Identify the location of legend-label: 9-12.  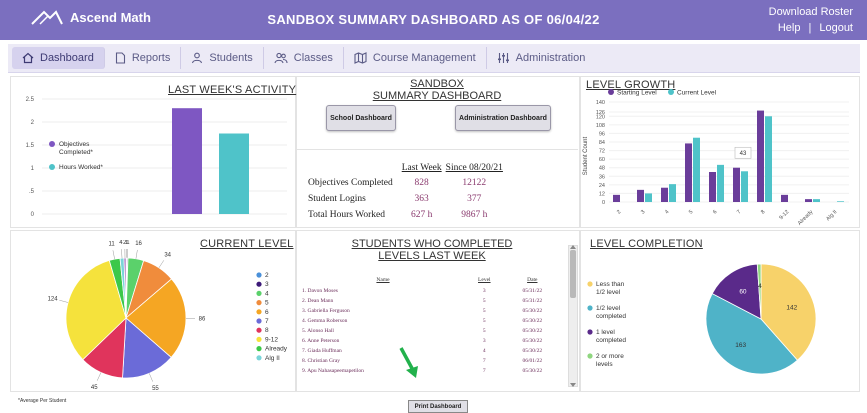
(271, 339).